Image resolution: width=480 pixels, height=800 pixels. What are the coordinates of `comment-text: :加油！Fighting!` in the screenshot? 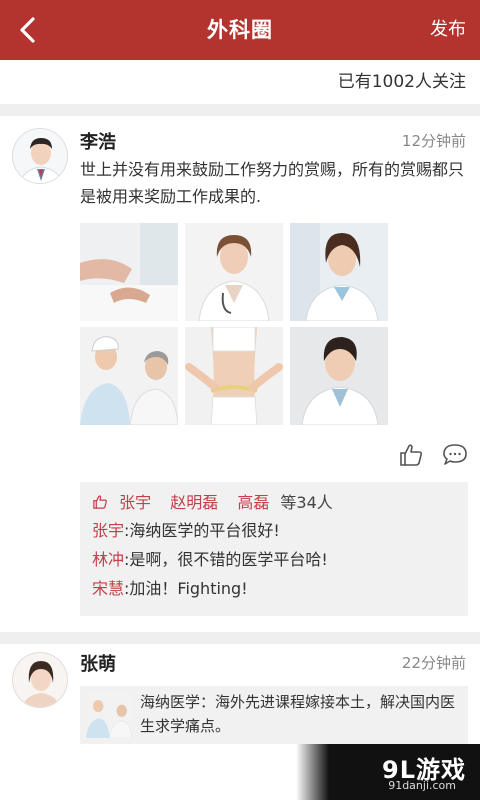 It's located at (186, 588).